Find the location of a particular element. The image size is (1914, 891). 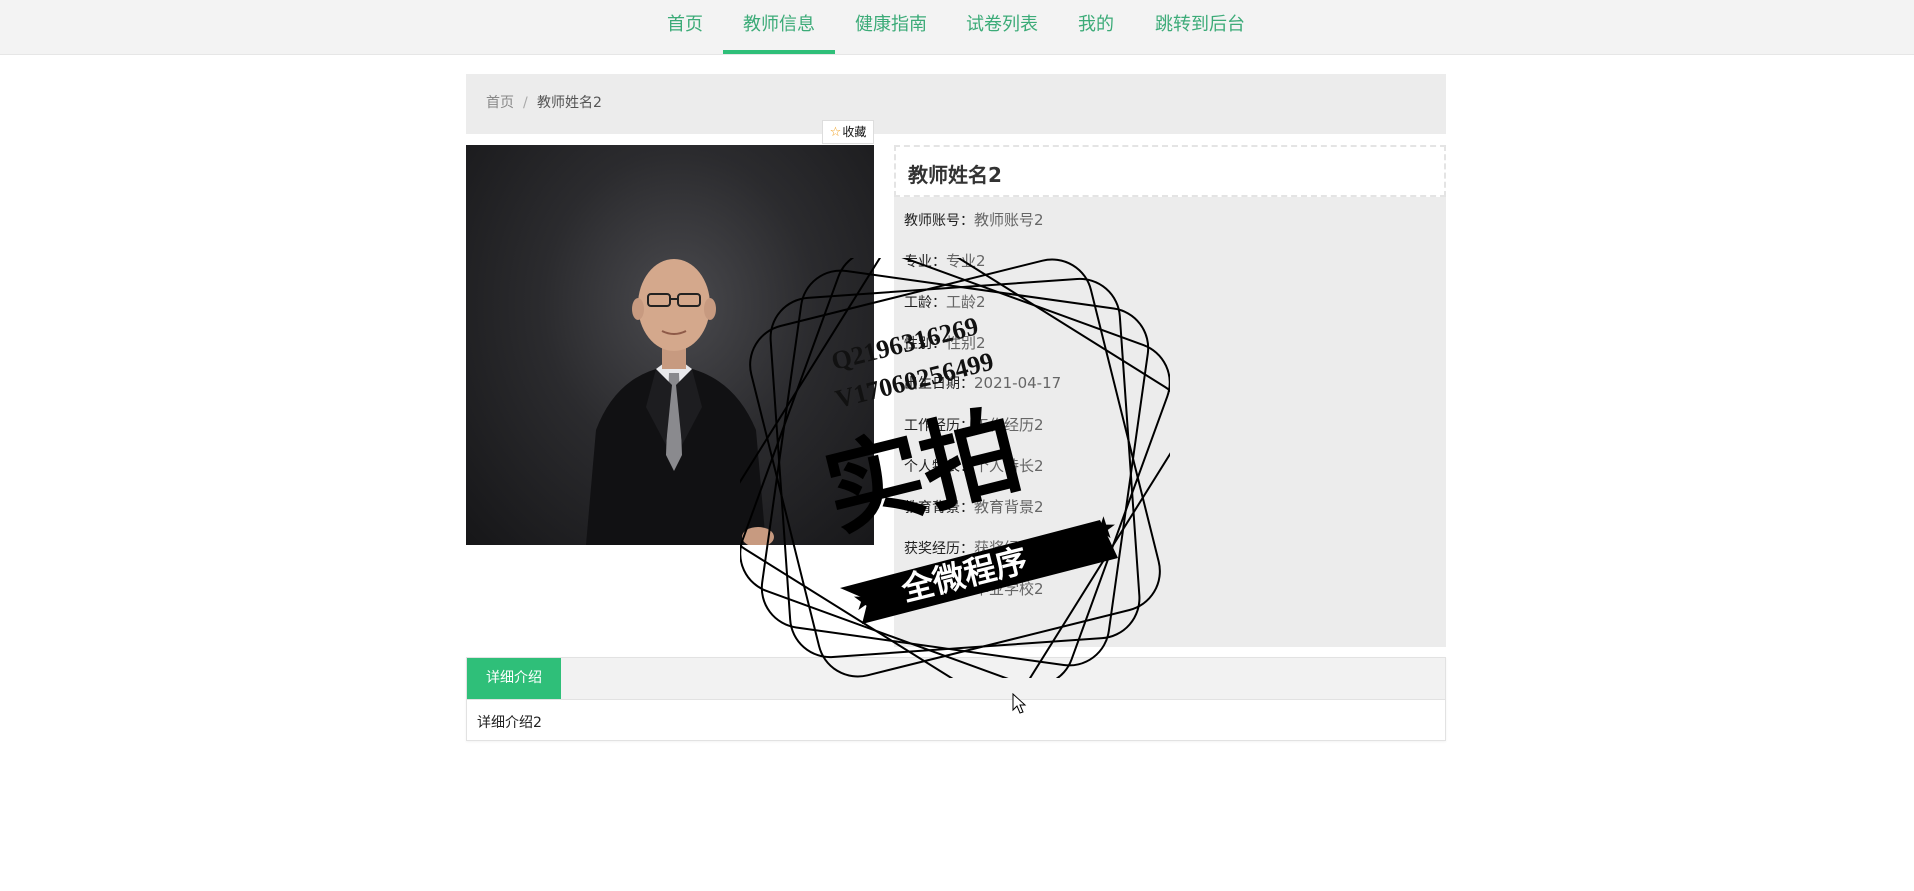

field-specialty: 个人特长：个人特长2 is located at coordinates (974, 465).